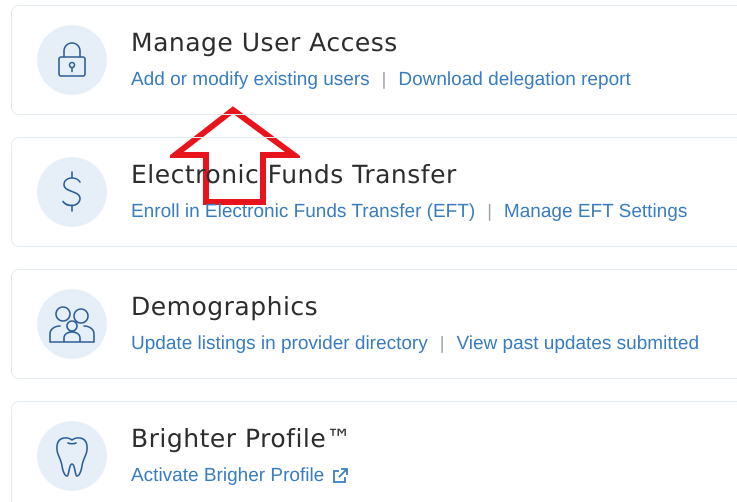 This screenshot has height=502, width=737. What do you see at coordinates (279, 343) in the screenshot?
I see `card-link: Update listings in provider directory` at bounding box center [279, 343].